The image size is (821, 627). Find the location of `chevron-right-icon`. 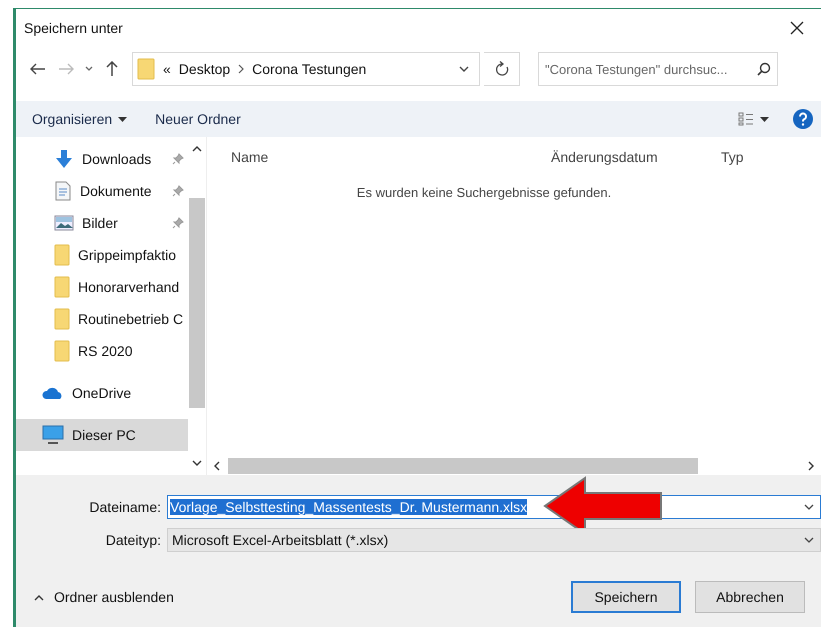

chevron-right-icon is located at coordinates (811, 466).